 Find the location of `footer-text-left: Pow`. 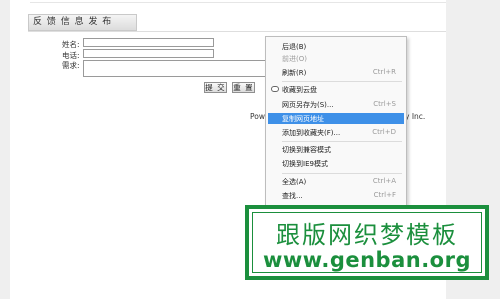

footer-text-left: Pow is located at coordinates (257, 116).